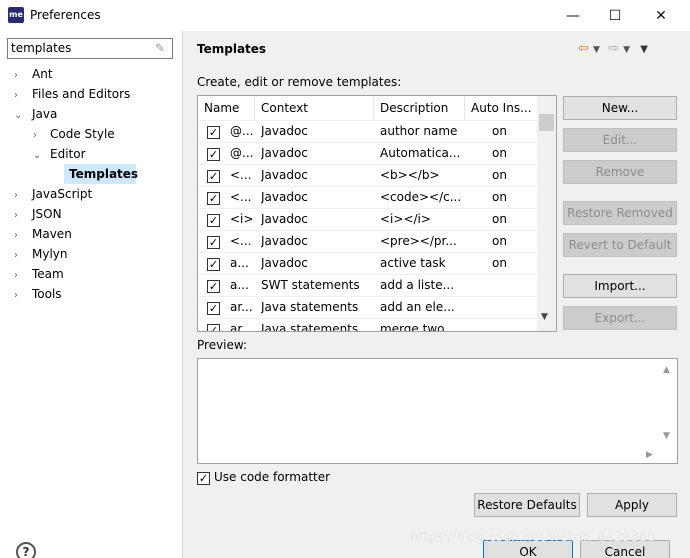 This screenshot has width=690, height=558. Describe the element at coordinates (583, 48) in the screenshot. I see `back-arrow-icon: ⇦` at that location.